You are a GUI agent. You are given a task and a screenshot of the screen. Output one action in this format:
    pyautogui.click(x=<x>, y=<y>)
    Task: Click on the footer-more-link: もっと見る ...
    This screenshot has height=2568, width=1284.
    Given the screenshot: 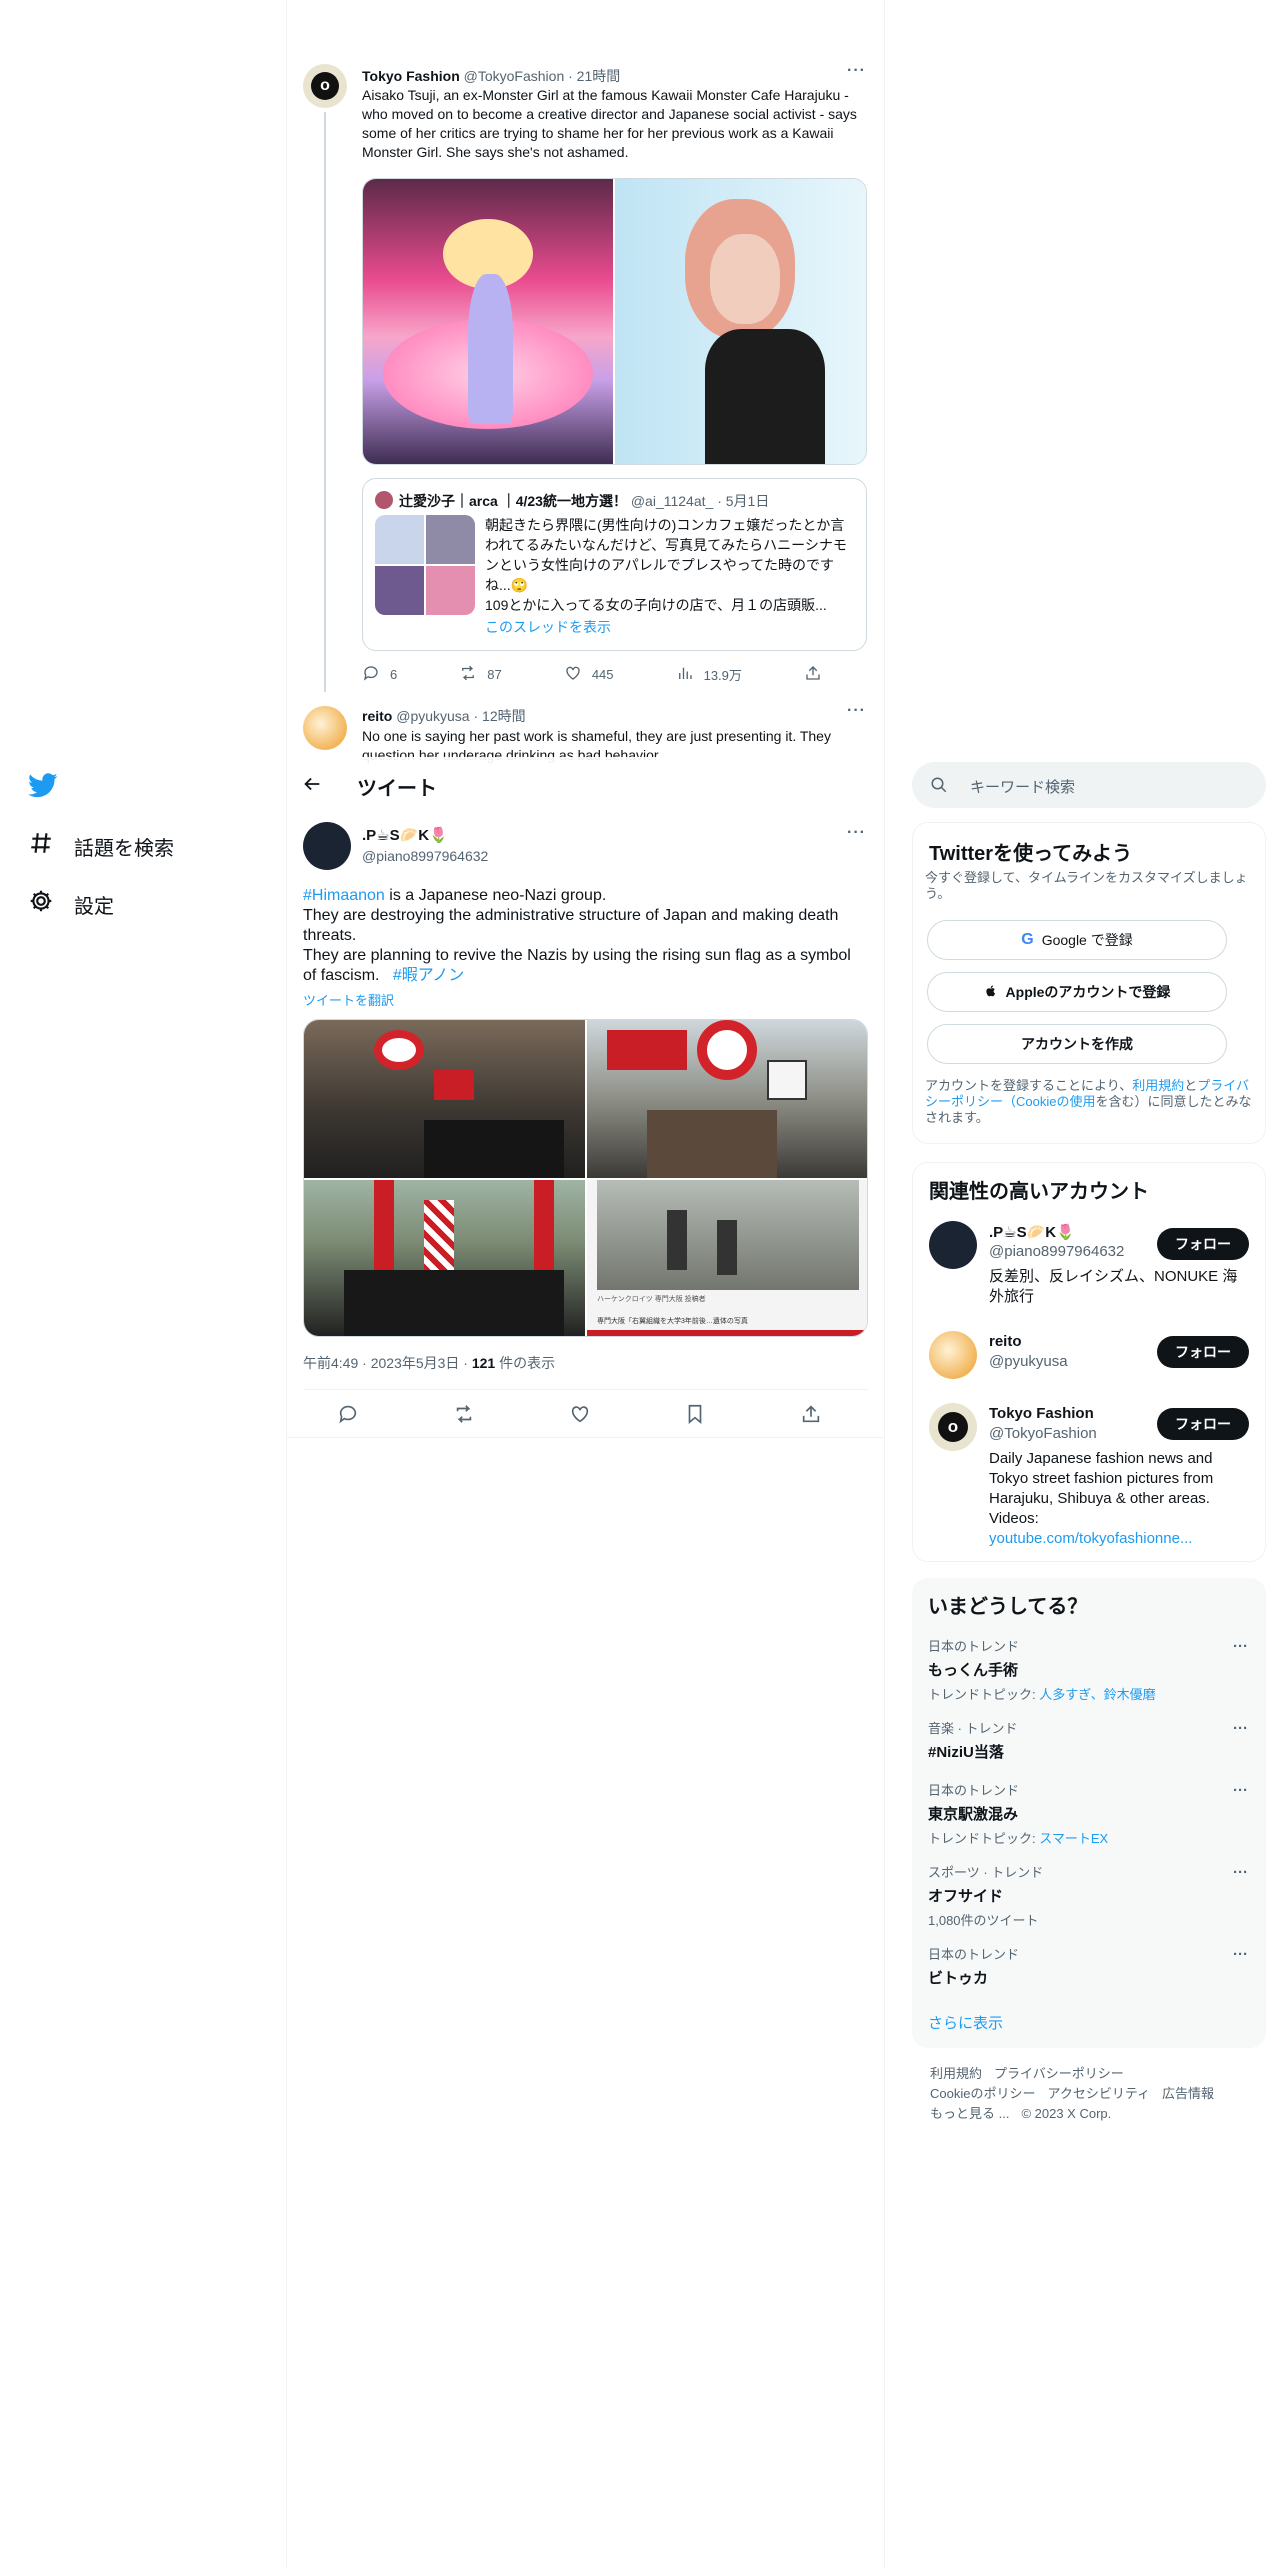 What is the action you would take?
    pyautogui.click(x=969, y=2113)
    